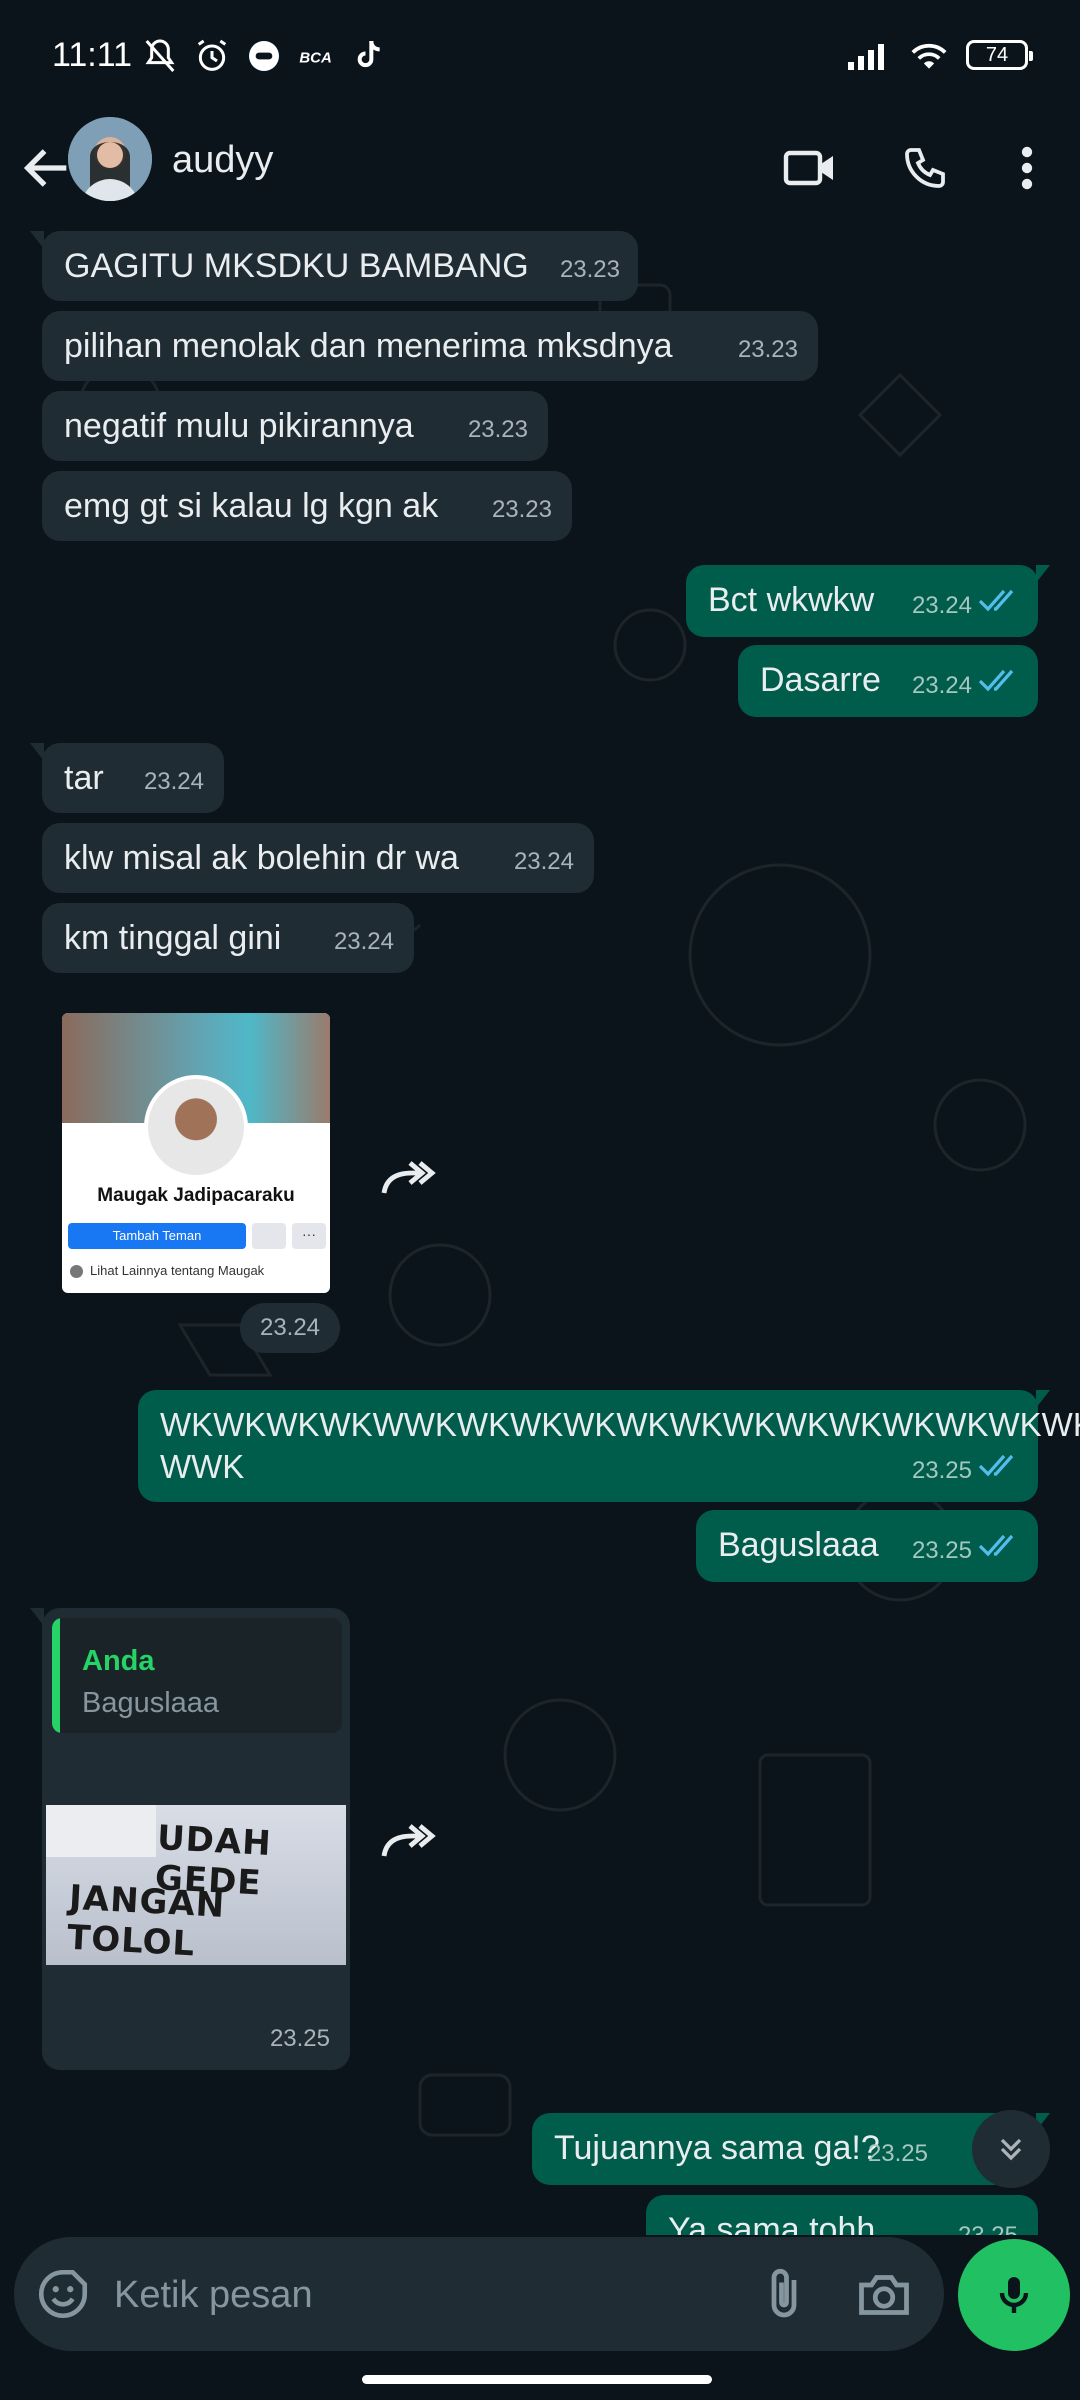  Describe the element at coordinates (309, 1236) in the screenshot. I see `image-more-label: ···` at that location.